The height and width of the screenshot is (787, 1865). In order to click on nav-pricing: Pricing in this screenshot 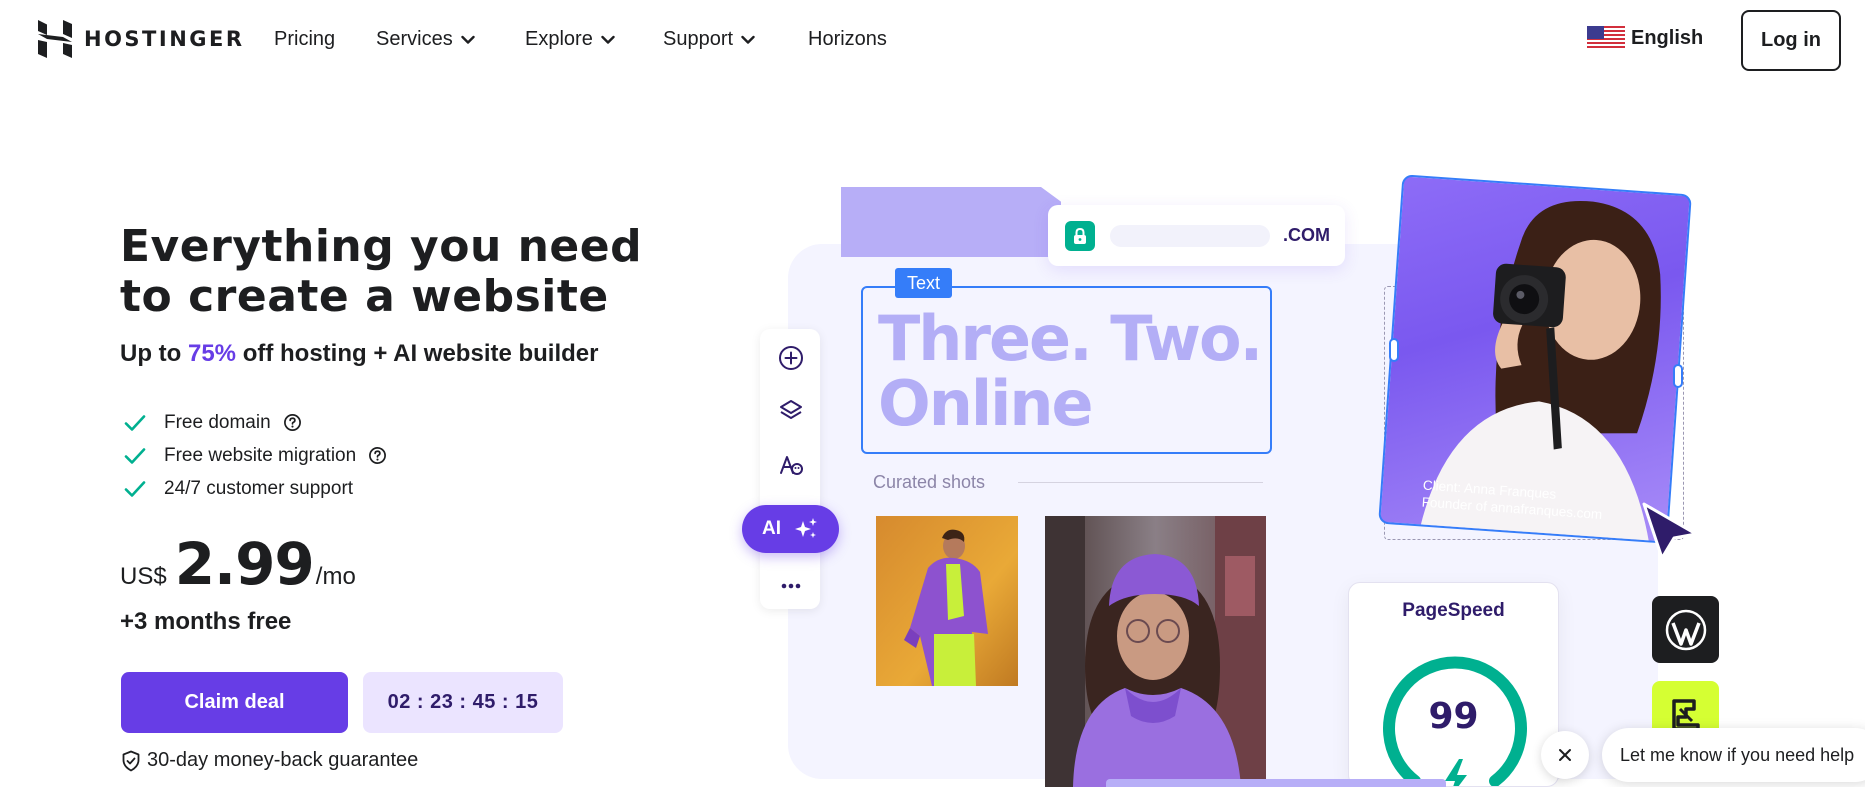, I will do `click(304, 39)`.